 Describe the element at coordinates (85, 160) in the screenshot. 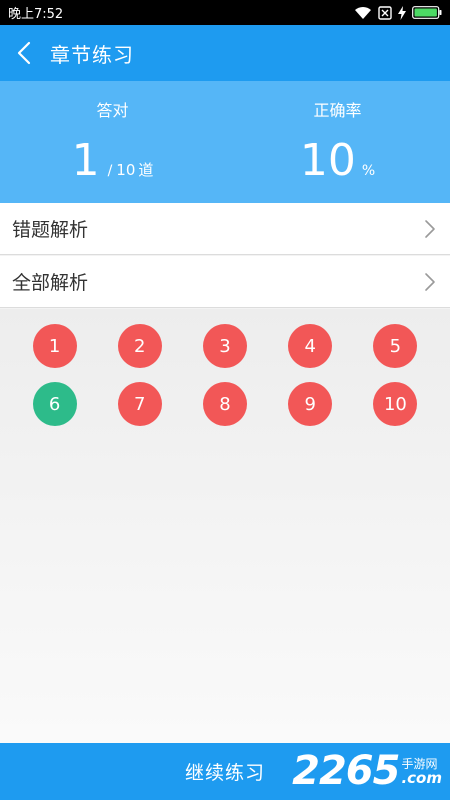

I see `correct-count: 1` at that location.